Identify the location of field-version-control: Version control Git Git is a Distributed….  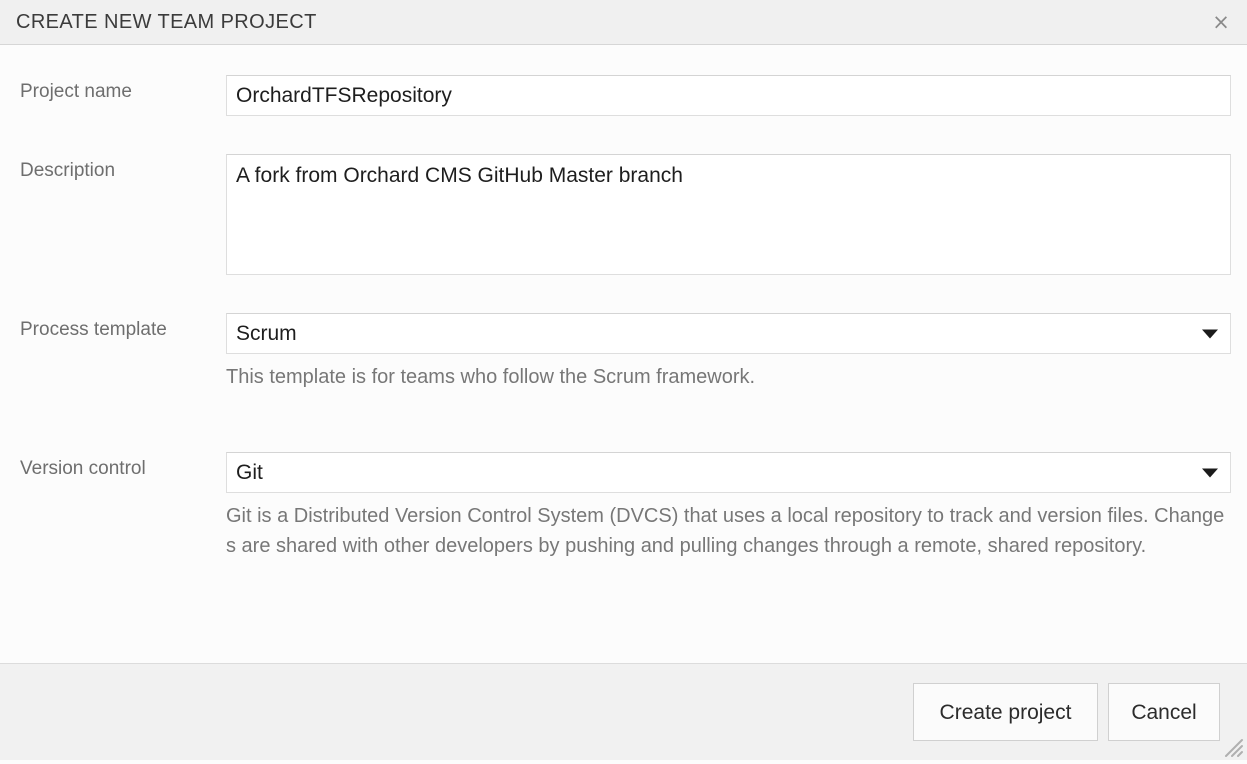
(623, 506).